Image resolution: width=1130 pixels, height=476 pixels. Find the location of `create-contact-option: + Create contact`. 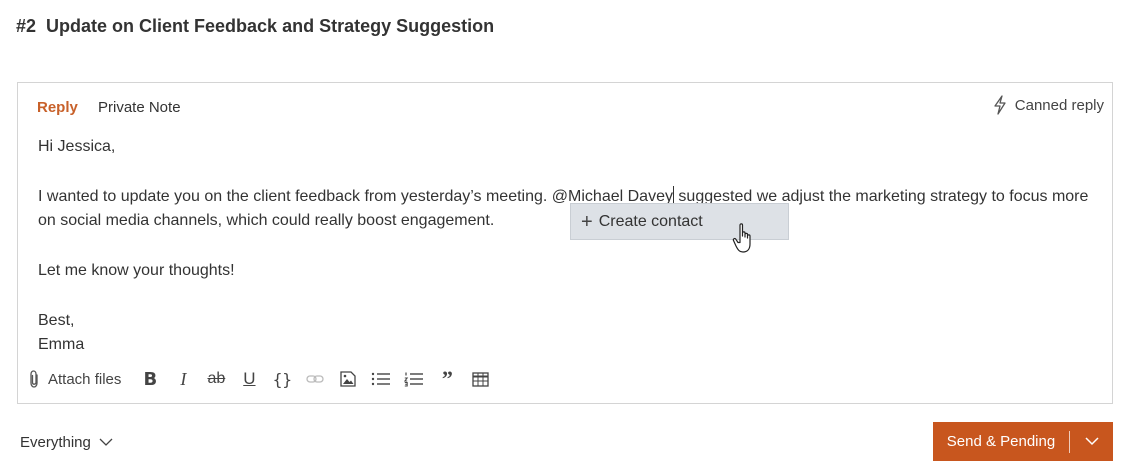

create-contact-option: + Create contact is located at coordinates (679, 221).